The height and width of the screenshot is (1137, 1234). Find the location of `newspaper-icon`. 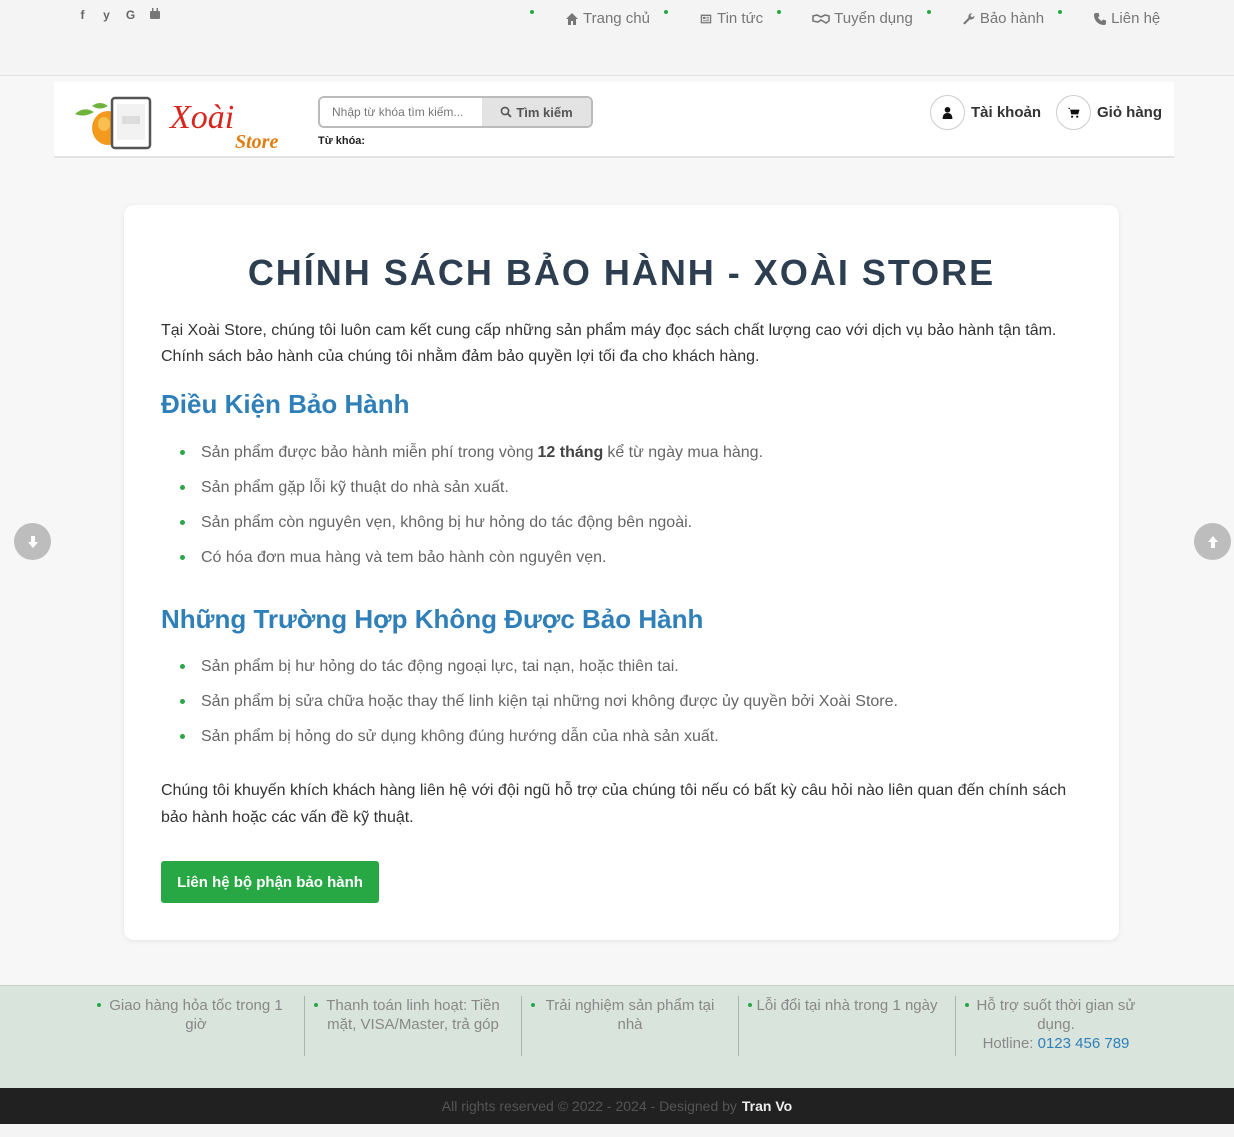

newspaper-icon is located at coordinates (706, 18).